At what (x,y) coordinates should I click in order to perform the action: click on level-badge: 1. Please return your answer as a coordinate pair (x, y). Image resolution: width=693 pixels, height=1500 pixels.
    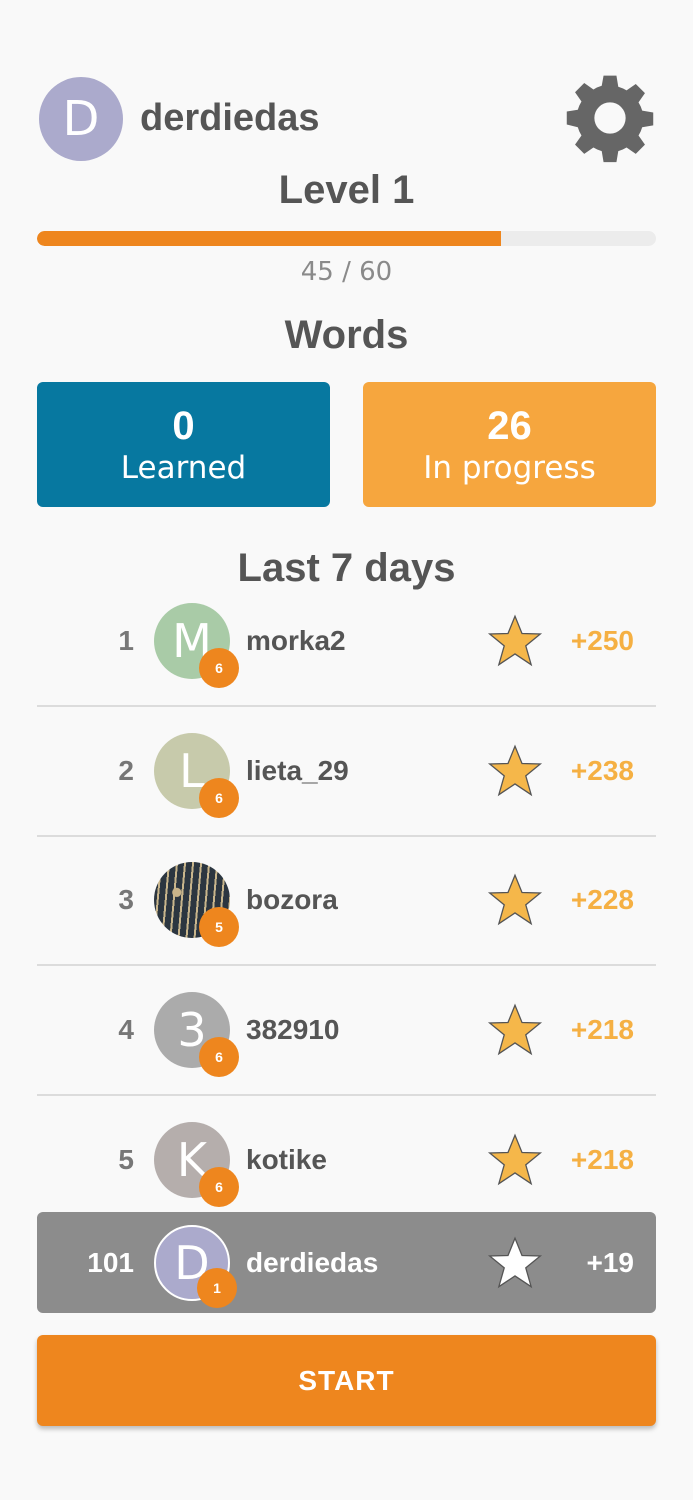
    Looking at the image, I should click on (217, 1287).